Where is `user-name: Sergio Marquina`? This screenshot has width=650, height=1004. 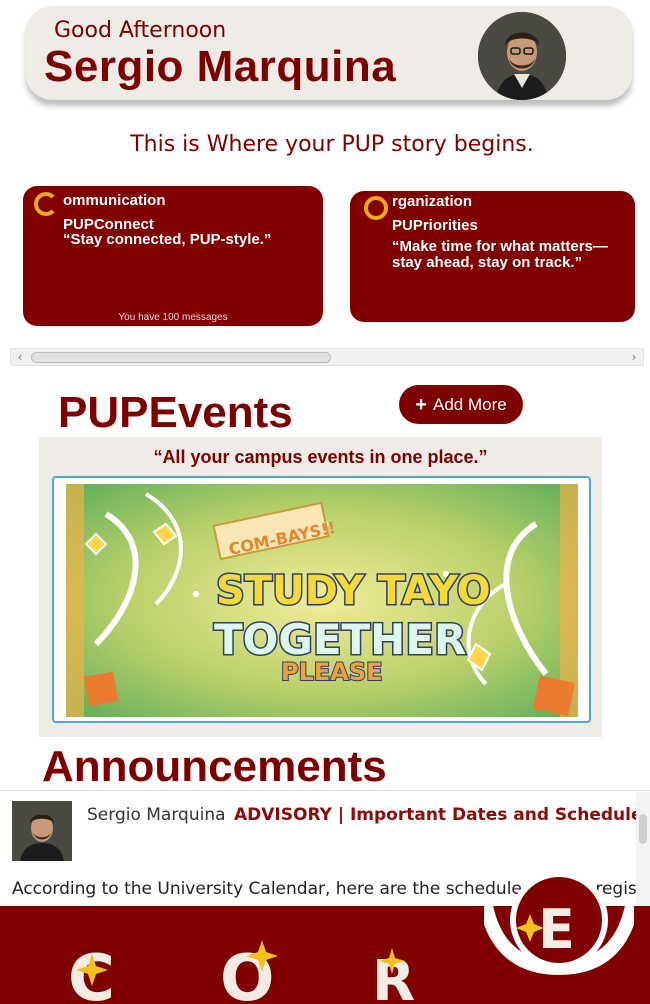 user-name: Sergio Marquina is located at coordinates (220, 66).